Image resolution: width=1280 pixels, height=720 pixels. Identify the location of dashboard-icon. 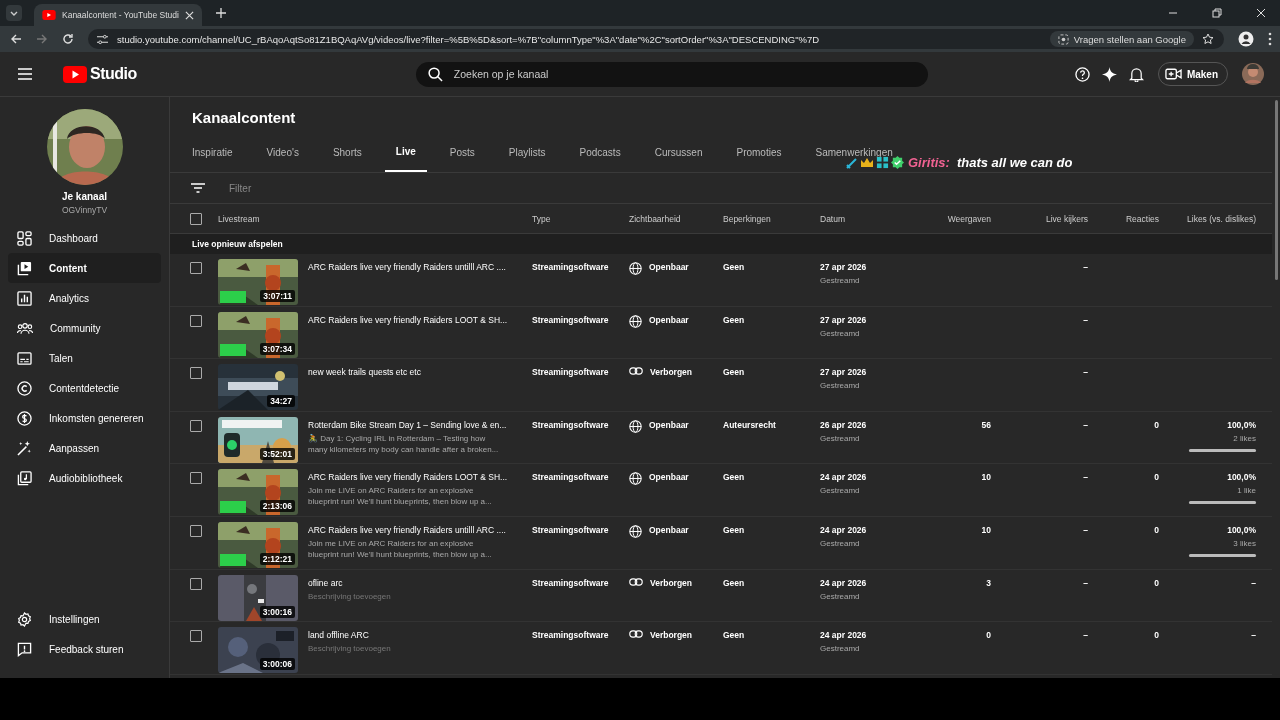
(24, 238).